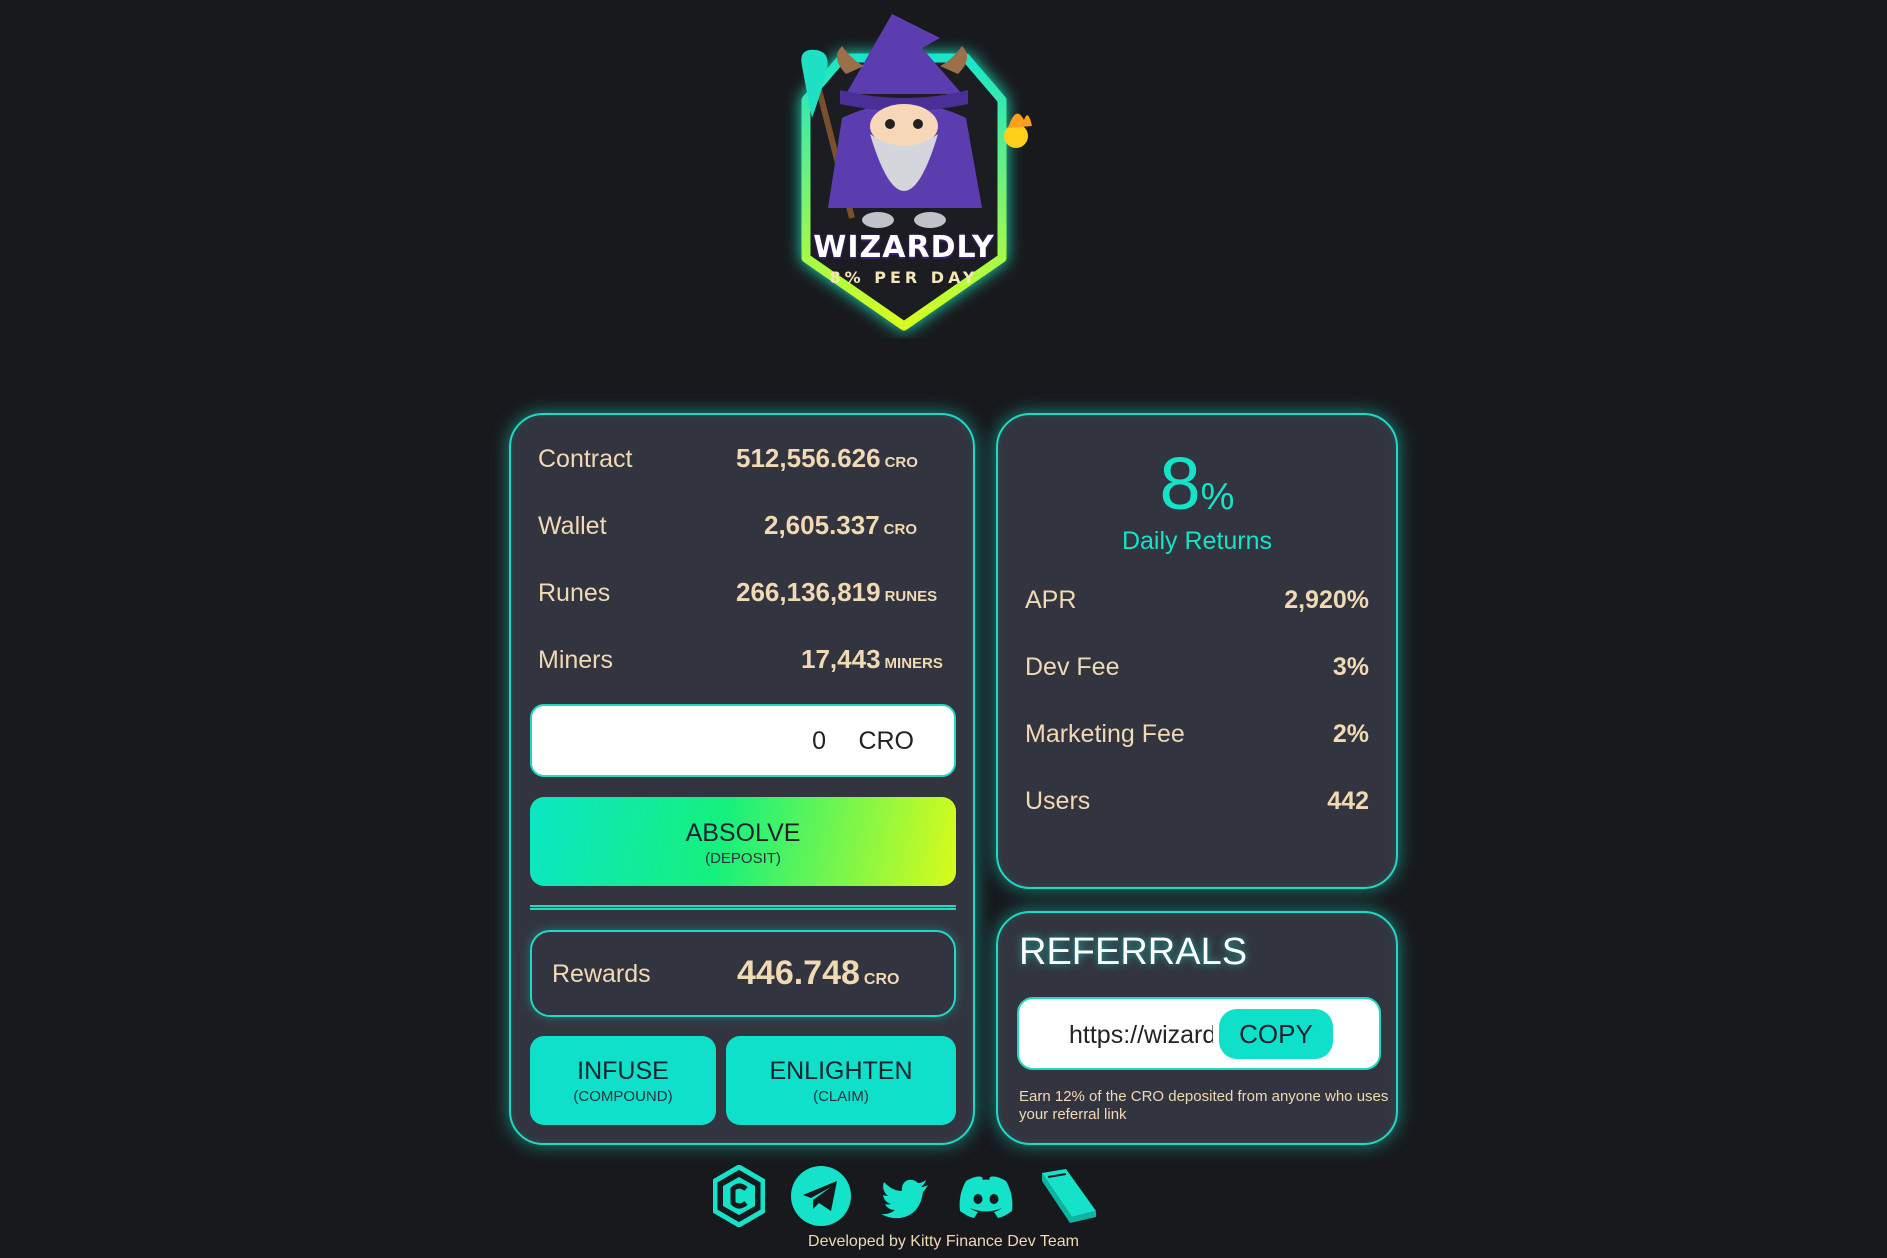 This screenshot has width=1887, height=1258. I want to click on footer-credit: Developed by Kitty Finance Dev Team, so click(943, 1241).